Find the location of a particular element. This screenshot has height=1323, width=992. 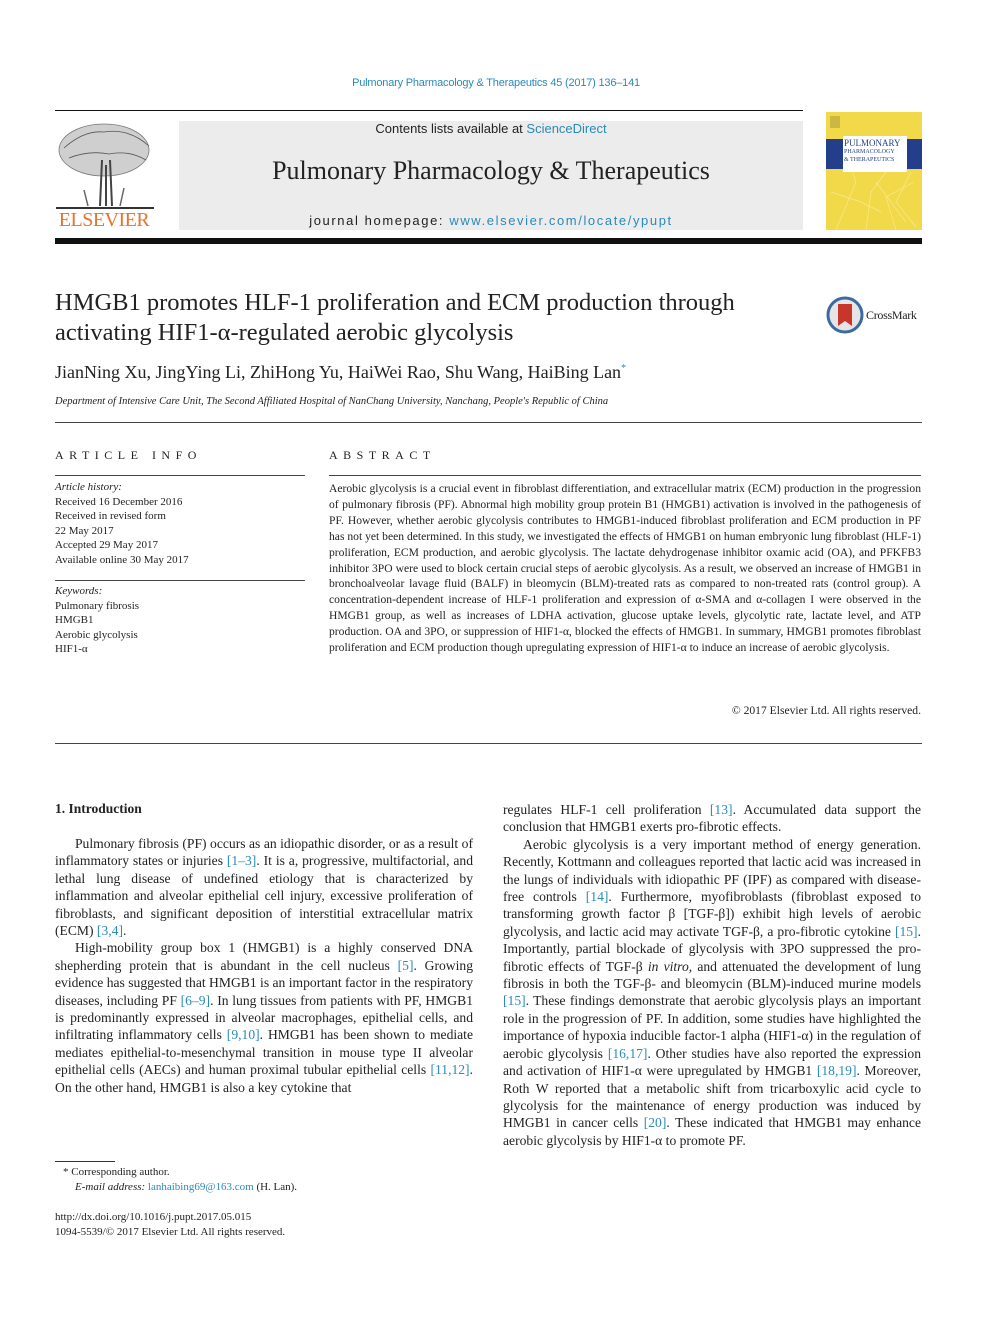

article-info-rule is located at coordinates (180, 475).